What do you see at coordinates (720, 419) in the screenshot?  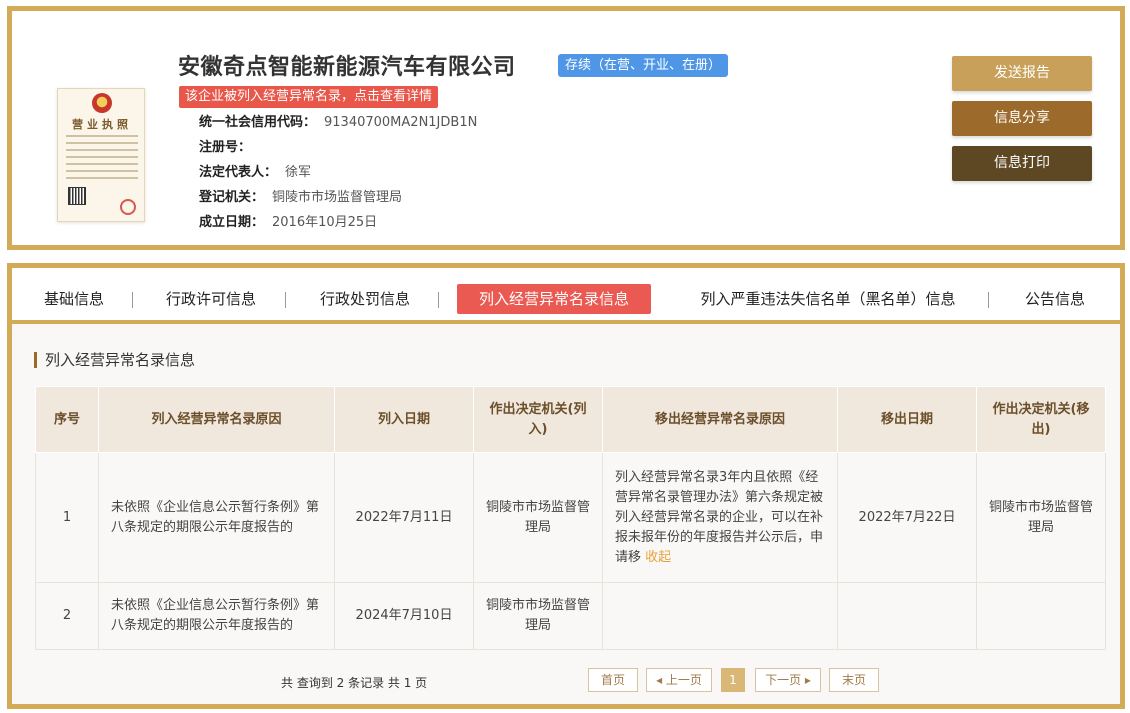 I see `column-header-reason-out: 移出经营异常名录原因` at bounding box center [720, 419].